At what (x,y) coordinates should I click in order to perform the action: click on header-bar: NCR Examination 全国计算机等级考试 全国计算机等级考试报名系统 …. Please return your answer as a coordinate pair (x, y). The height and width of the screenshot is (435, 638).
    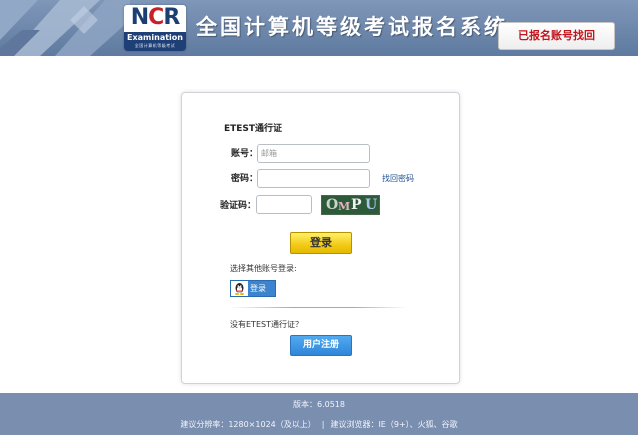
    Looking at the image, I should click on (319, 28).